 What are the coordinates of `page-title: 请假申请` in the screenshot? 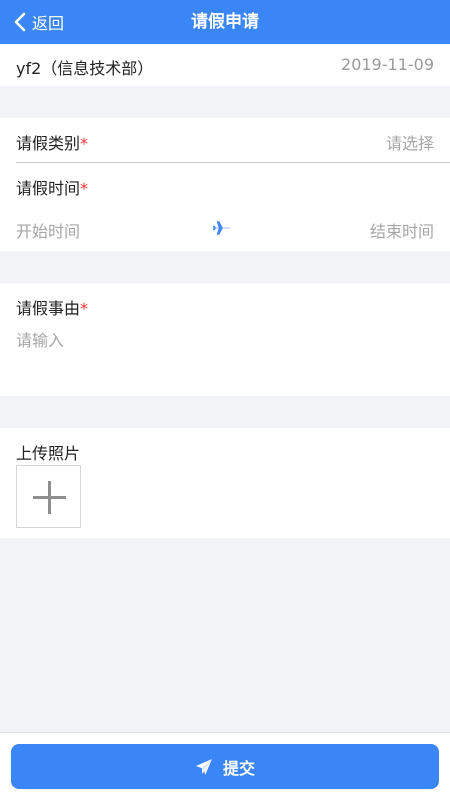 It's located at (225, 22).